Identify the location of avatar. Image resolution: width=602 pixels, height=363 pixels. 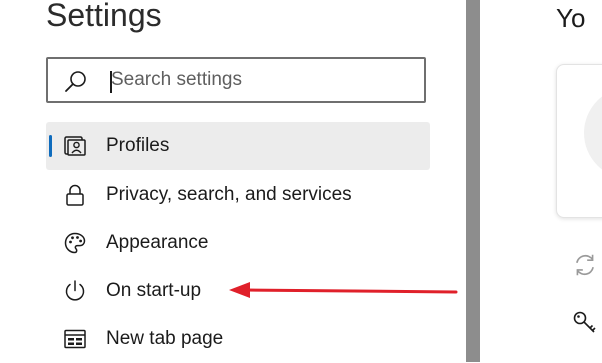
(593, 133).